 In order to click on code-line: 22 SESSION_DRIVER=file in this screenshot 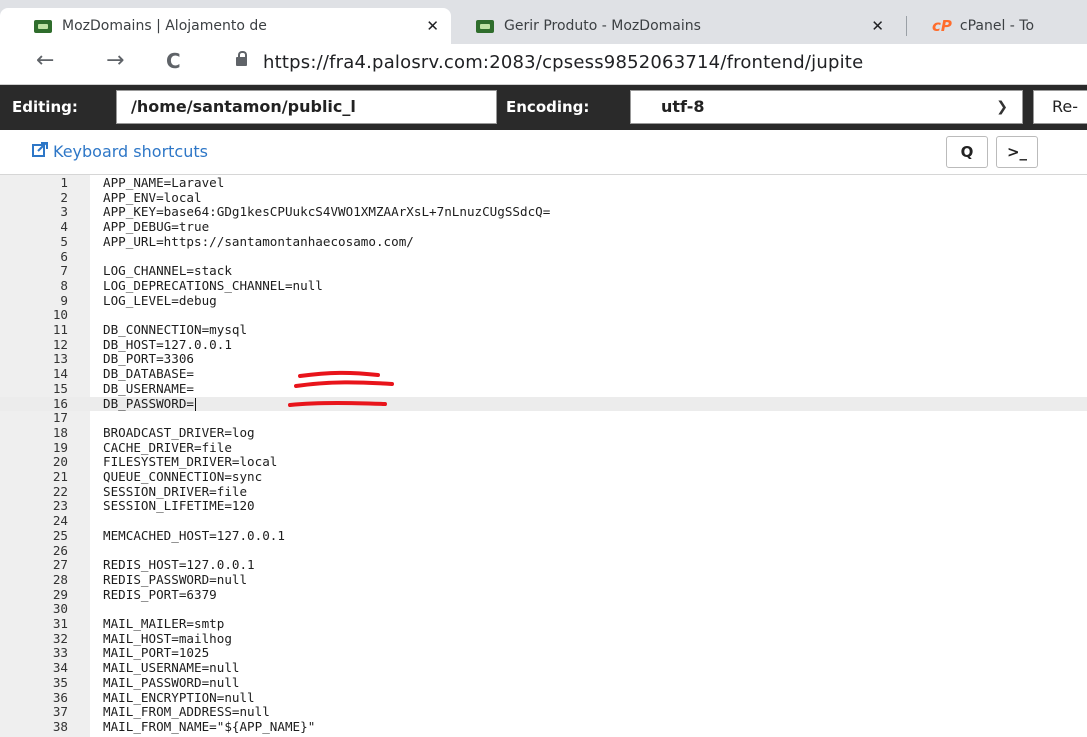, I will do `click(543, 491)`.